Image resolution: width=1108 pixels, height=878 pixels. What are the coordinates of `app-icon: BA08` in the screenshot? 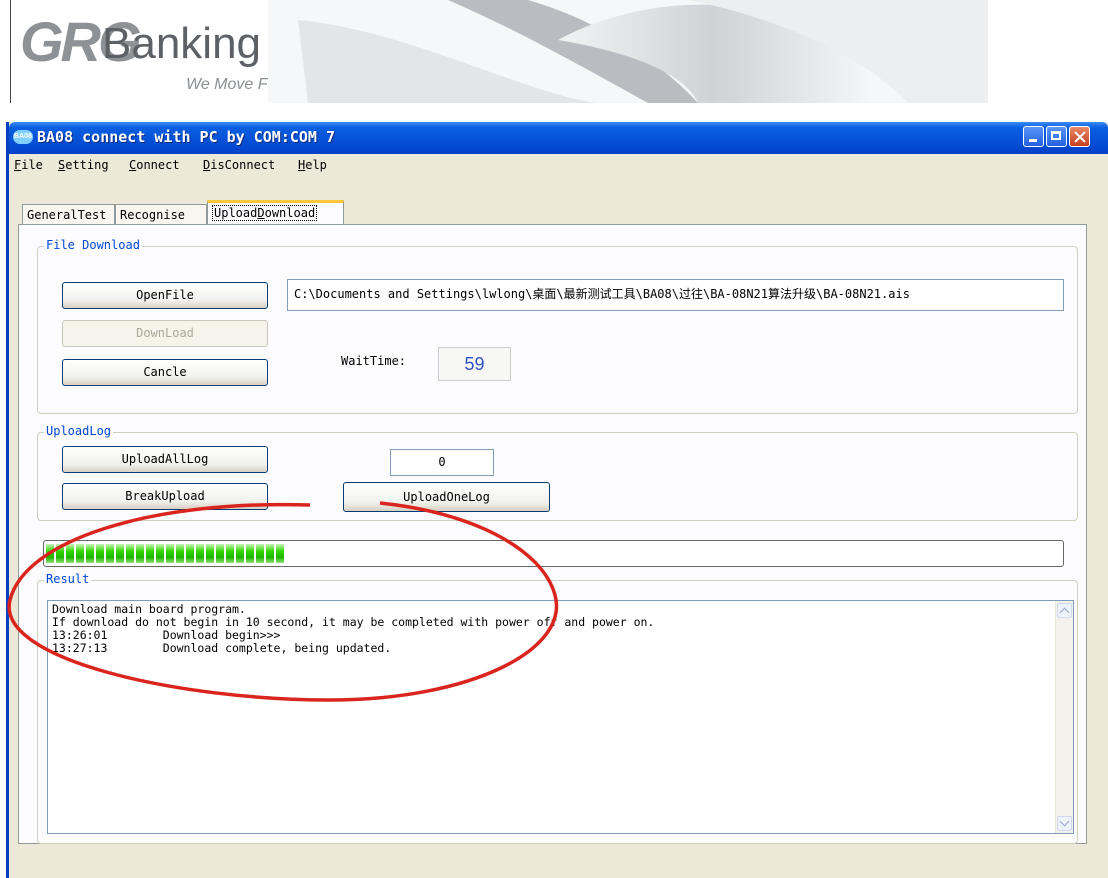 It's located at (23, 137).